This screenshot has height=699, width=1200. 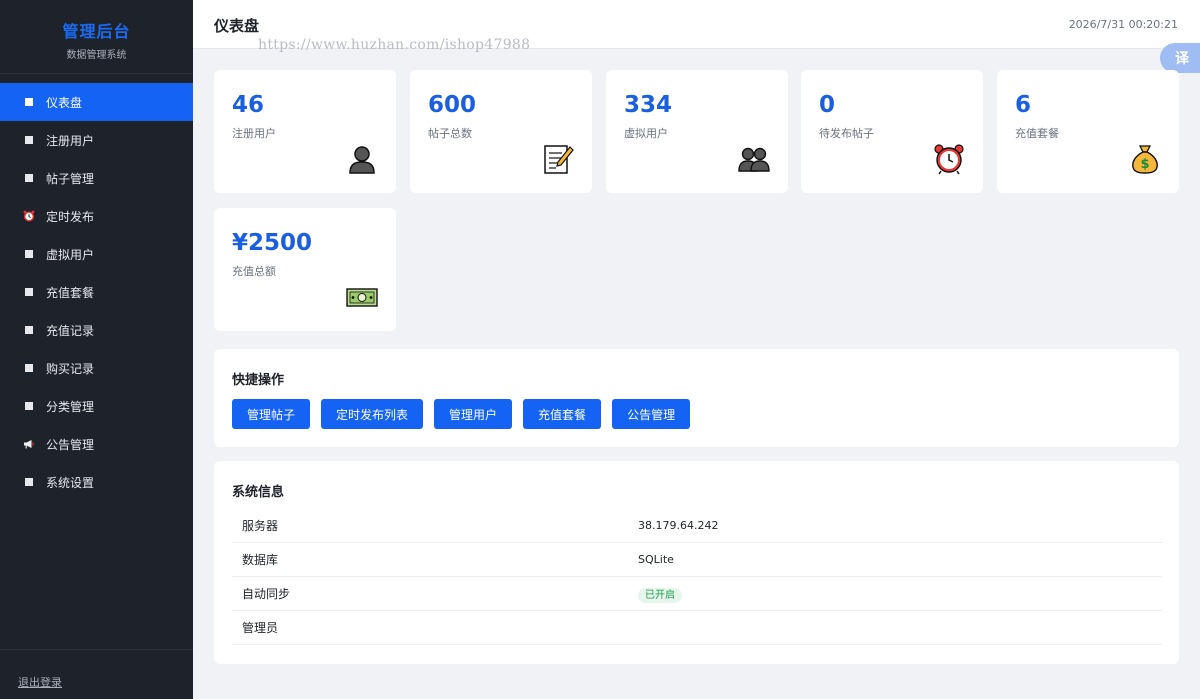 What do you see at coordinates (260, 628) in the screenshot?
I see `info-key: 管理员` at bounding box center [260, 628].